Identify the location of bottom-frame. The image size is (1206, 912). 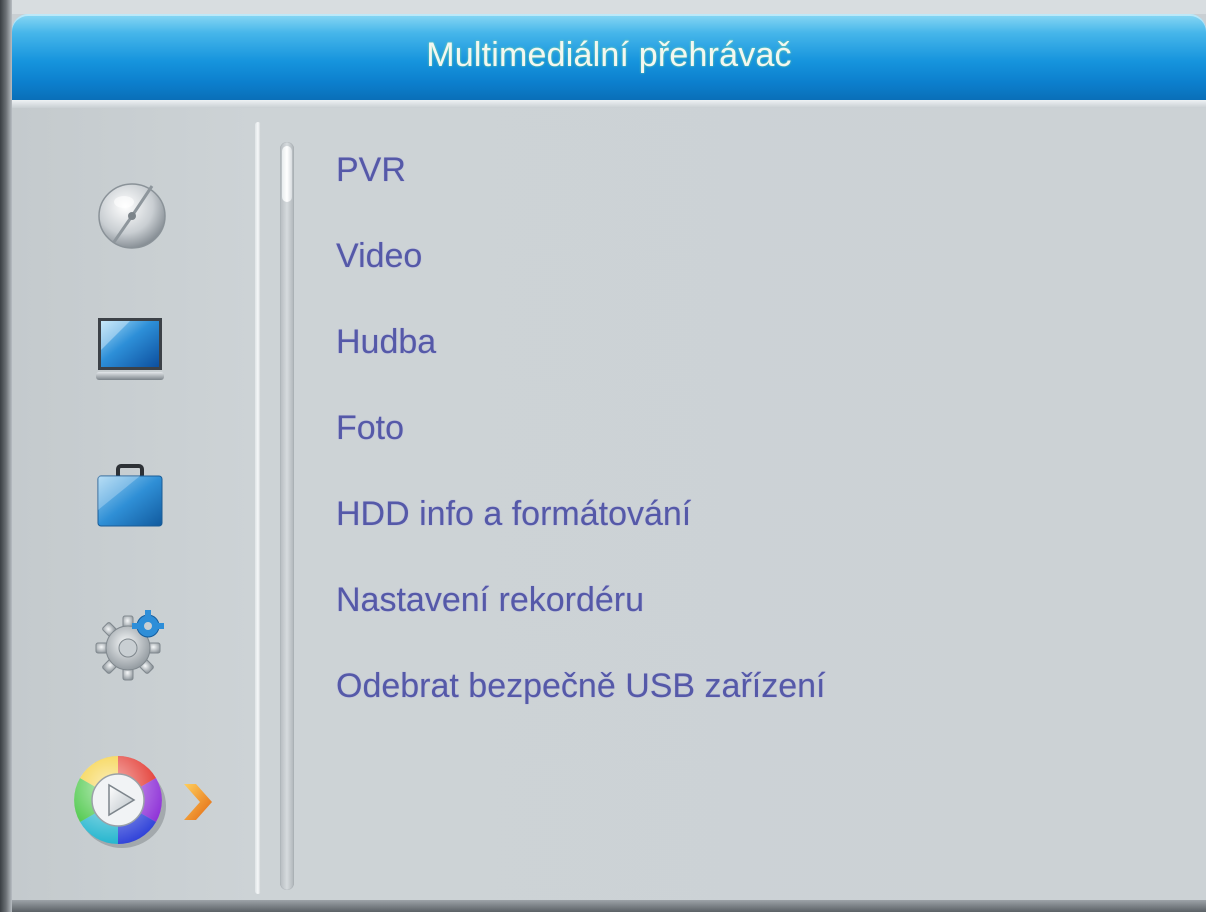
(603, 906).